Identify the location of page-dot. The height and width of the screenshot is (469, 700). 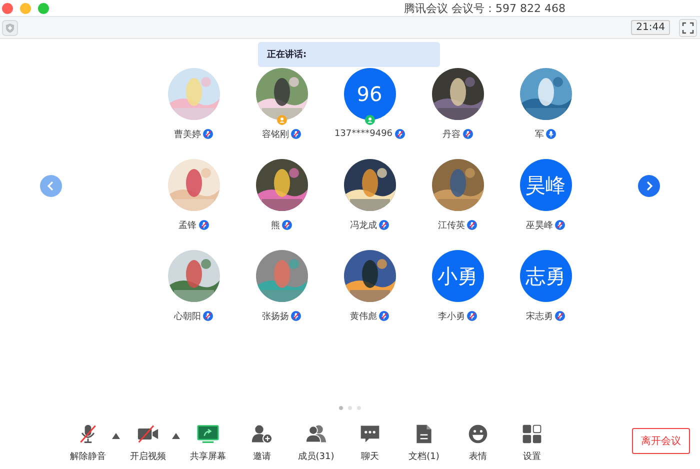
(341, 408).